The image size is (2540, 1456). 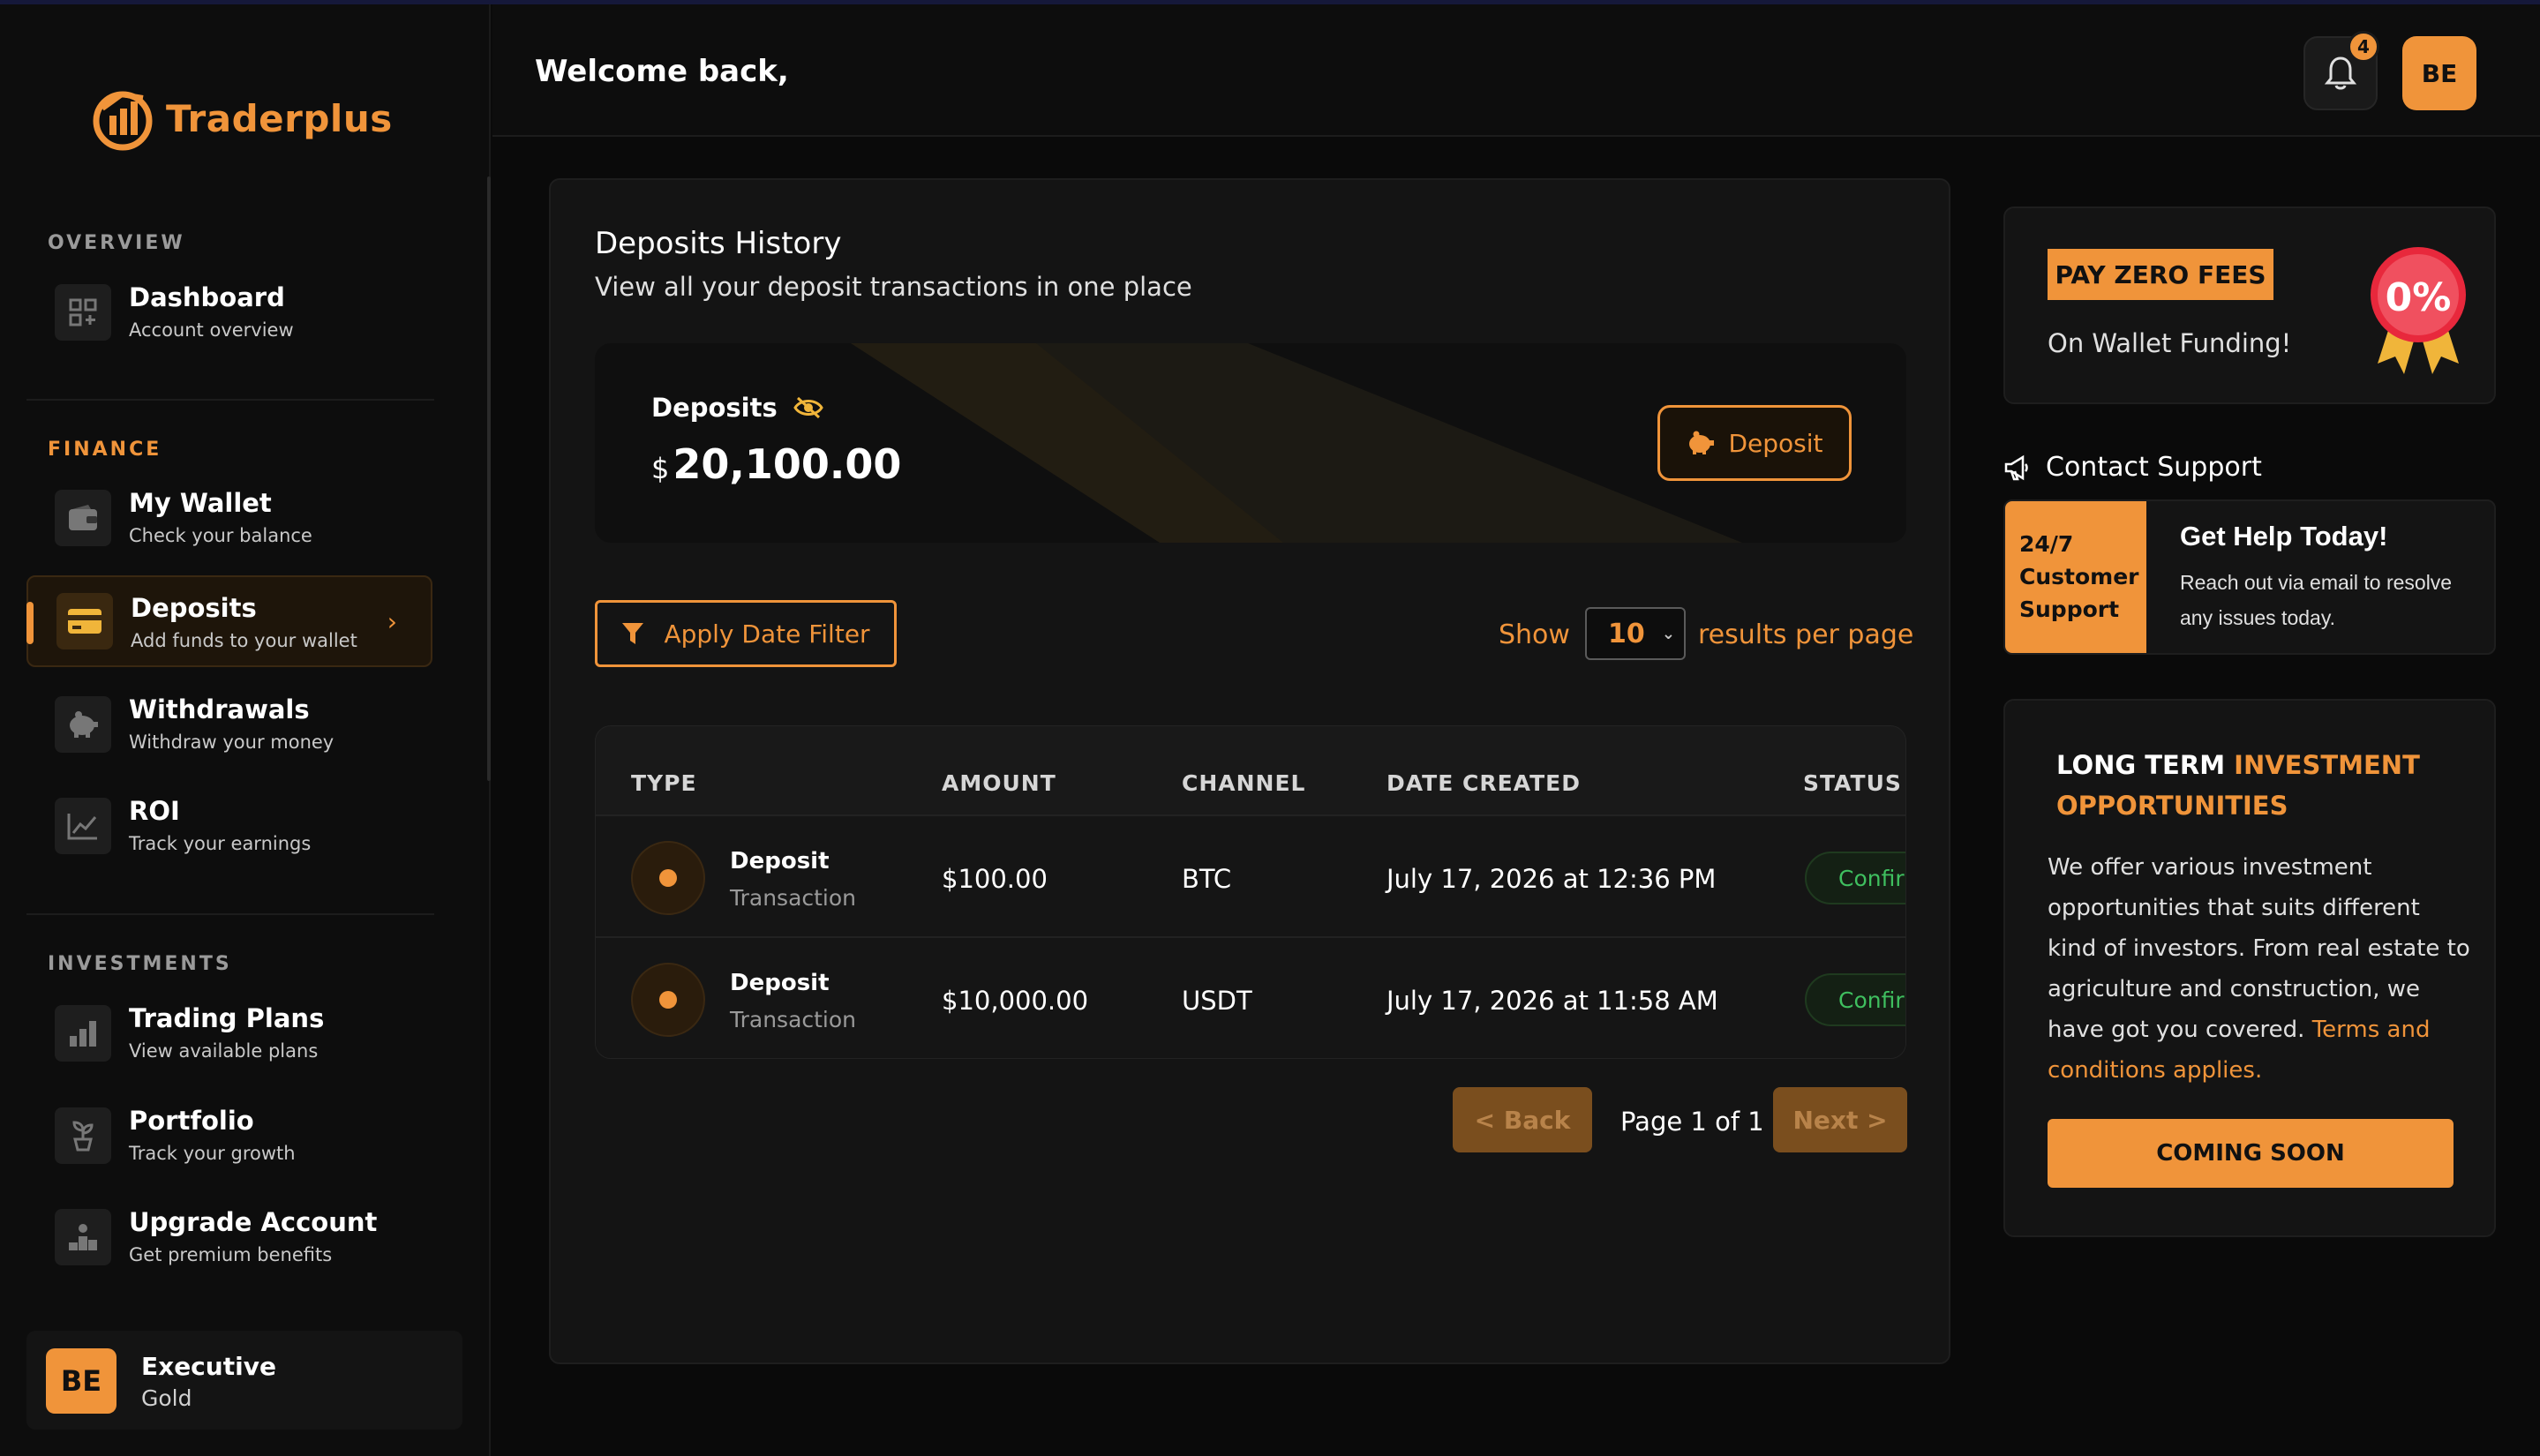 I want to click on wallet-icon, so click(x=83, y=518).